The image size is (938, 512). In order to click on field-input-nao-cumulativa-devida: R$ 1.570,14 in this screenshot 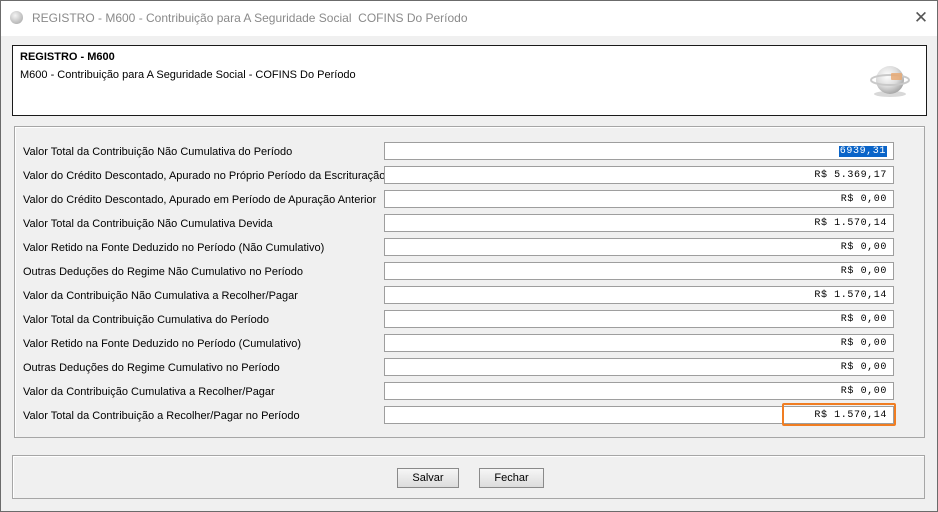, I will do `click(639, 223)`.